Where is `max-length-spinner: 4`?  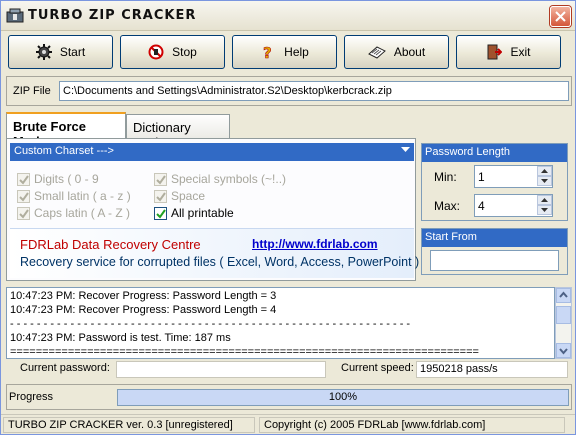 max-length-spinner: 4 is located at coordinates (513, 205).